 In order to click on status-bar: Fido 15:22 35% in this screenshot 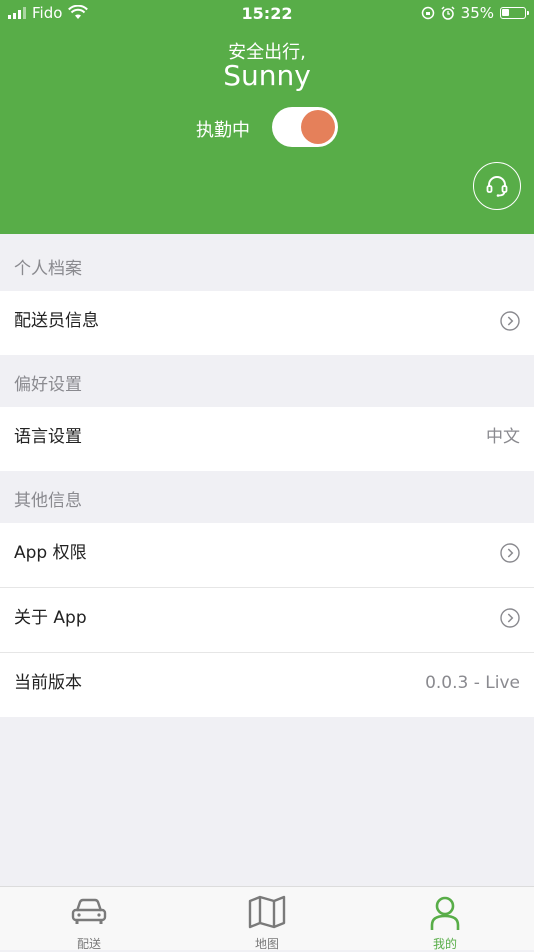, I will do `click(267, 14)`.